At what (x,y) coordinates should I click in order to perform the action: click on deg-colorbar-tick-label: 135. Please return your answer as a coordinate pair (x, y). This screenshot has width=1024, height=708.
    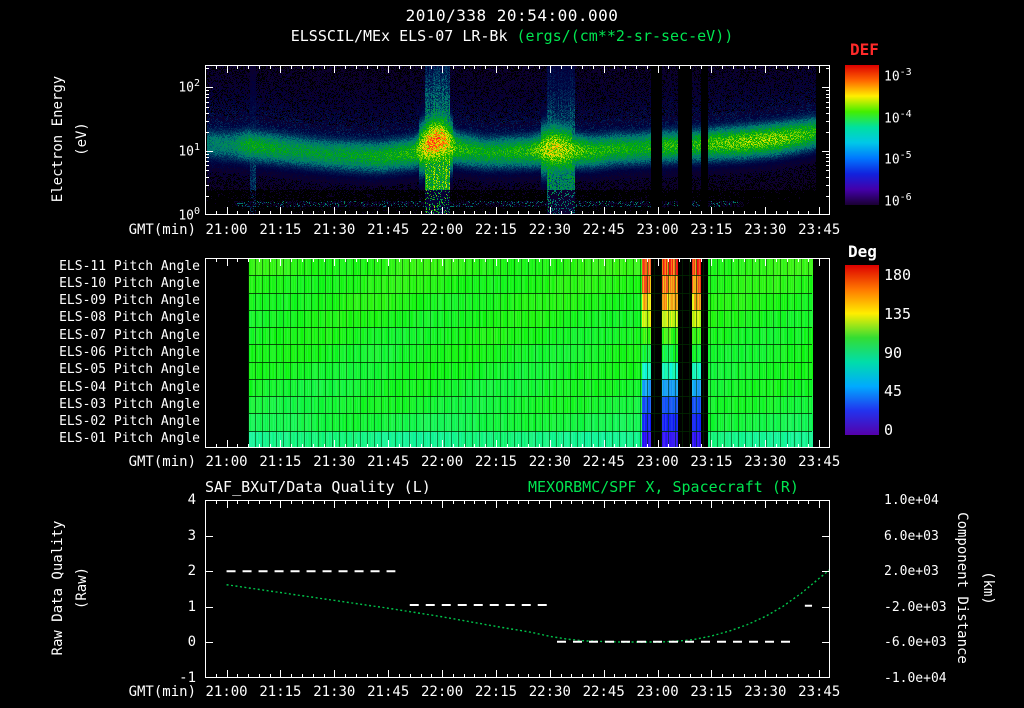
    Looking at the image, I should click on (898, 313).